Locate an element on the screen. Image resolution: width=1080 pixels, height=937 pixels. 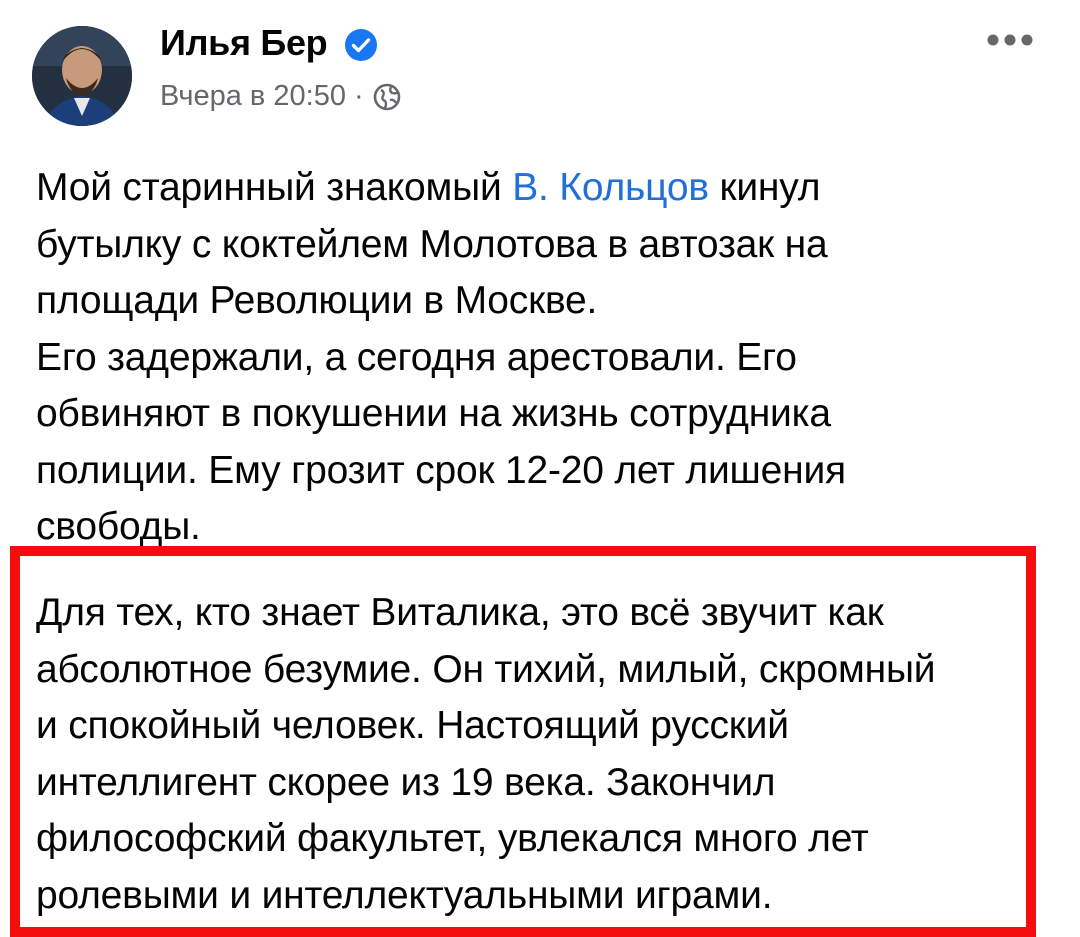
post-meta: Вчера в 20:50 · is located at coordinates (281, 96).